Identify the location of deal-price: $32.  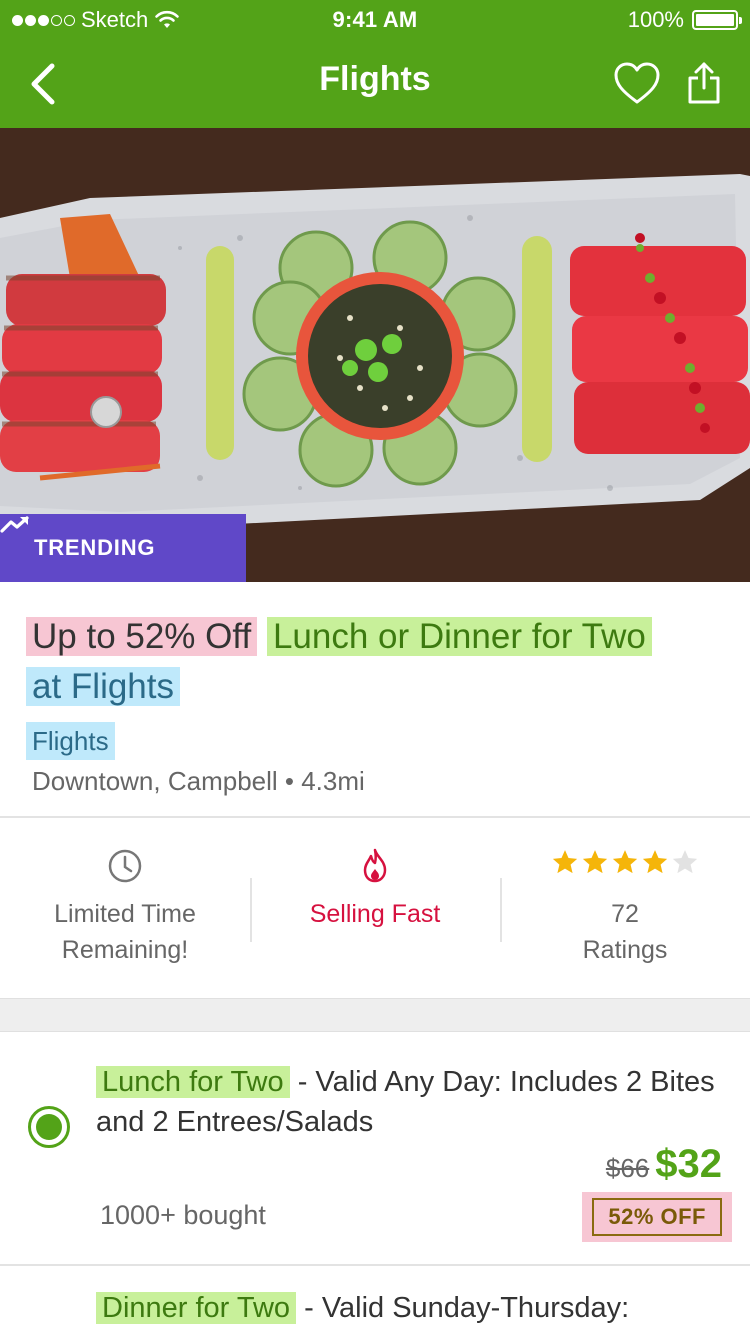
(688, 1164).